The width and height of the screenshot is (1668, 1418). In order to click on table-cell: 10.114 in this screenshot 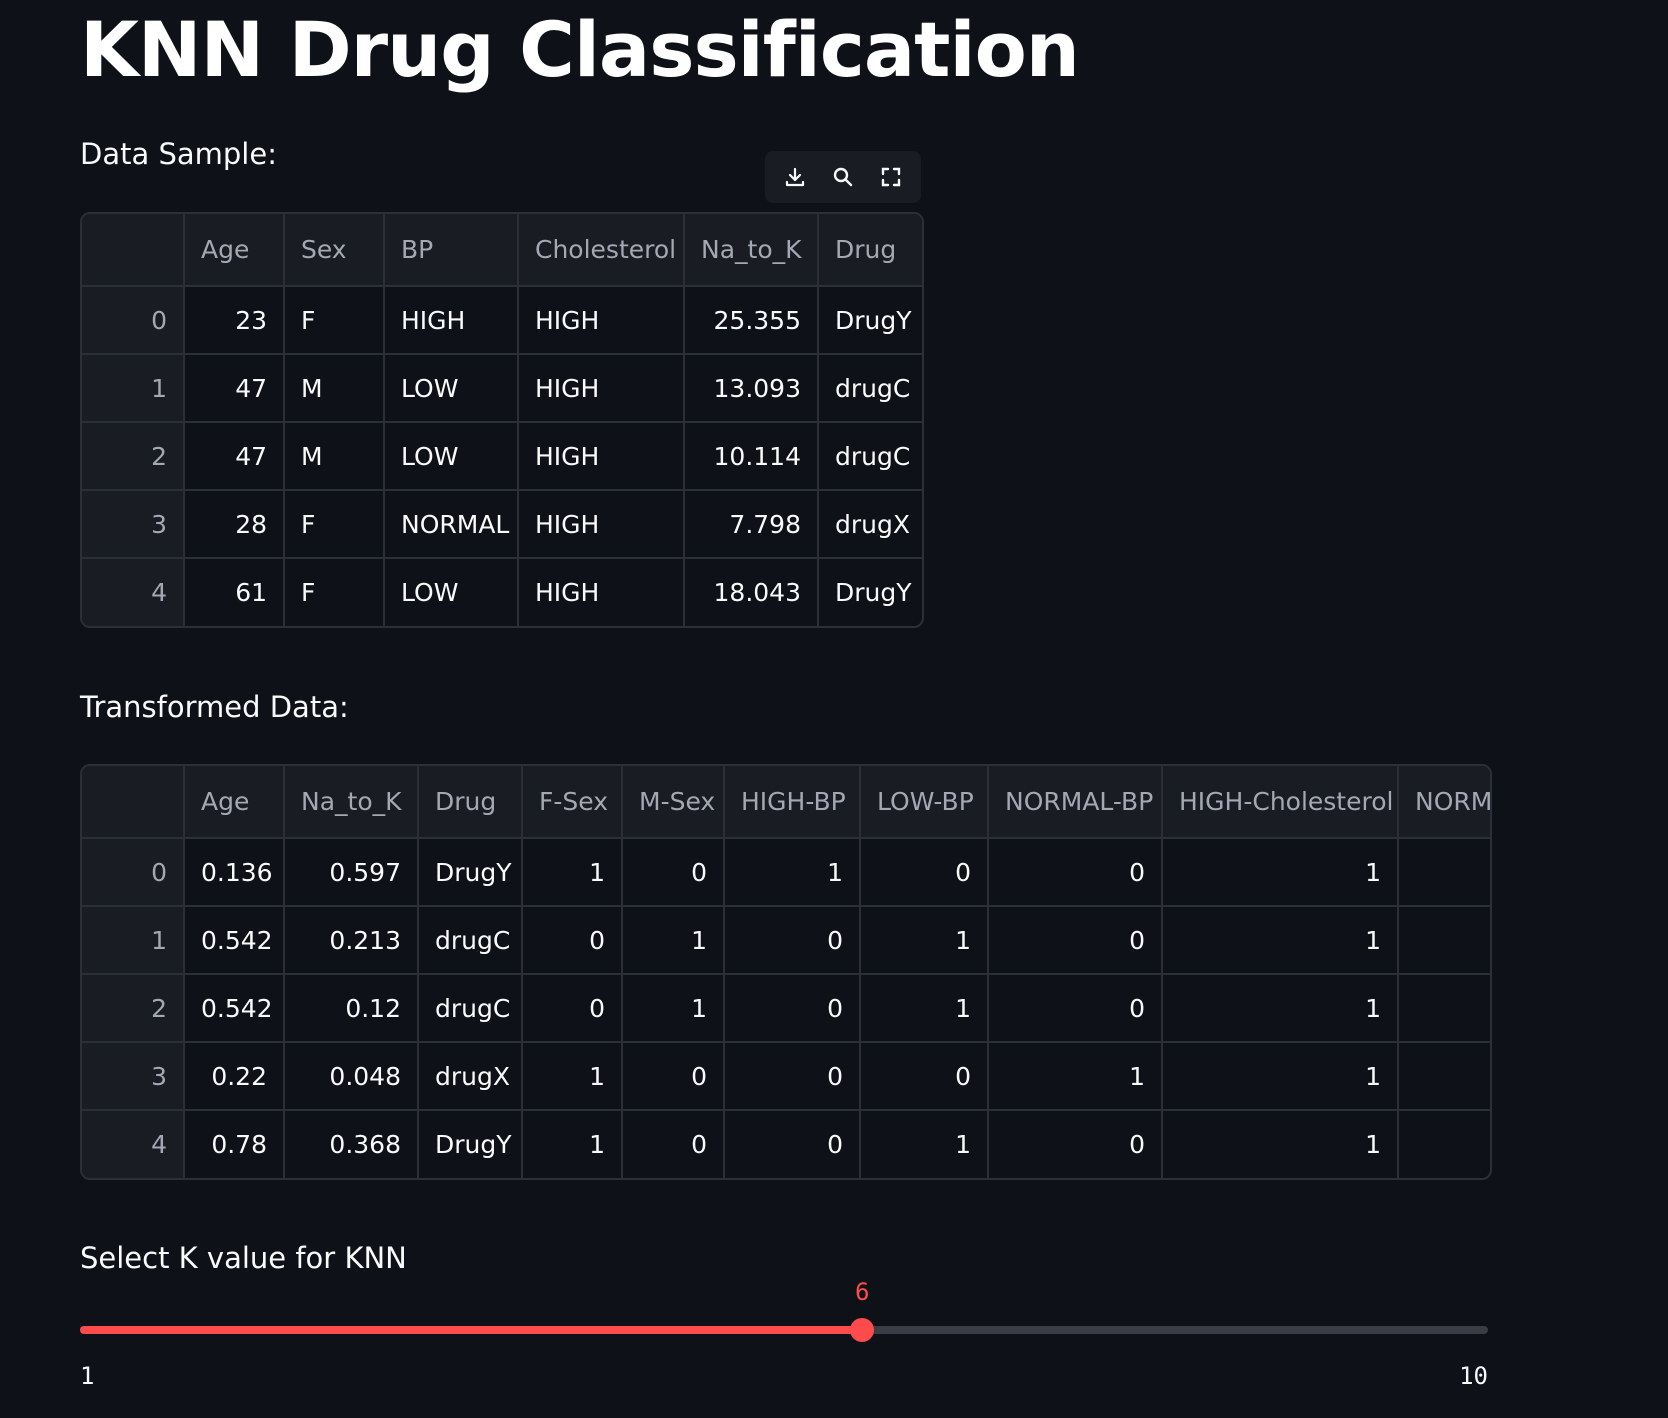, I will do `click(751, 456)`.